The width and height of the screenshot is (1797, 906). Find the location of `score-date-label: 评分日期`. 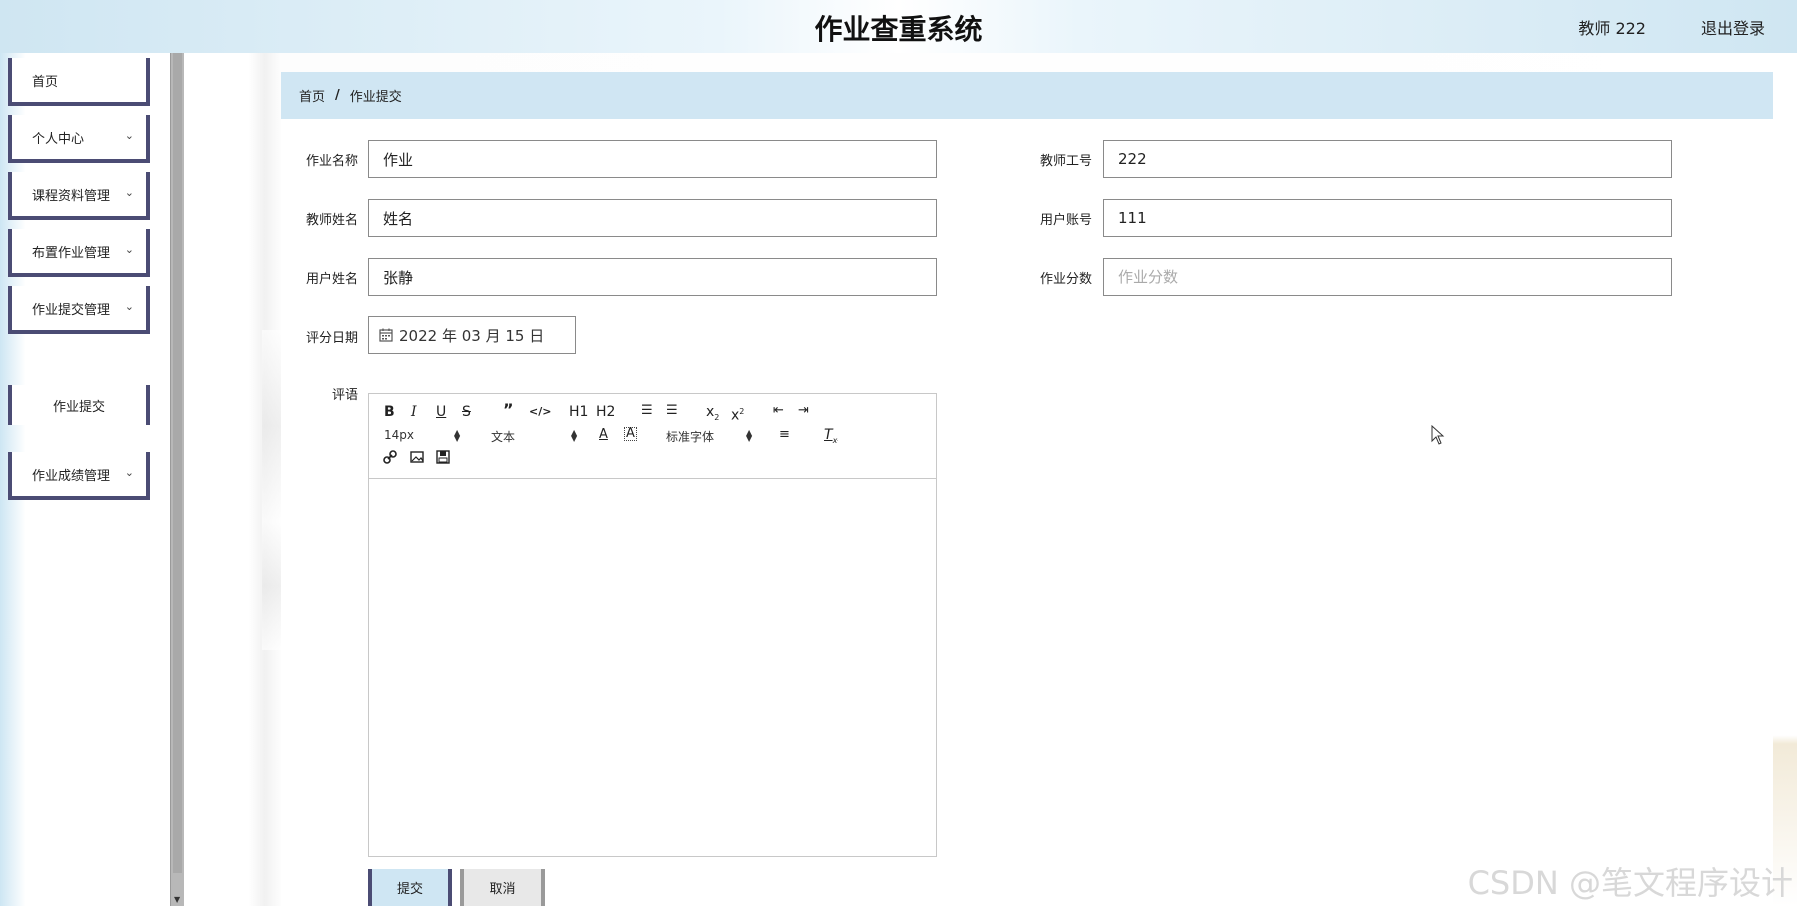

score-date-label: 评分日期 is located at coordinates (331, 338).